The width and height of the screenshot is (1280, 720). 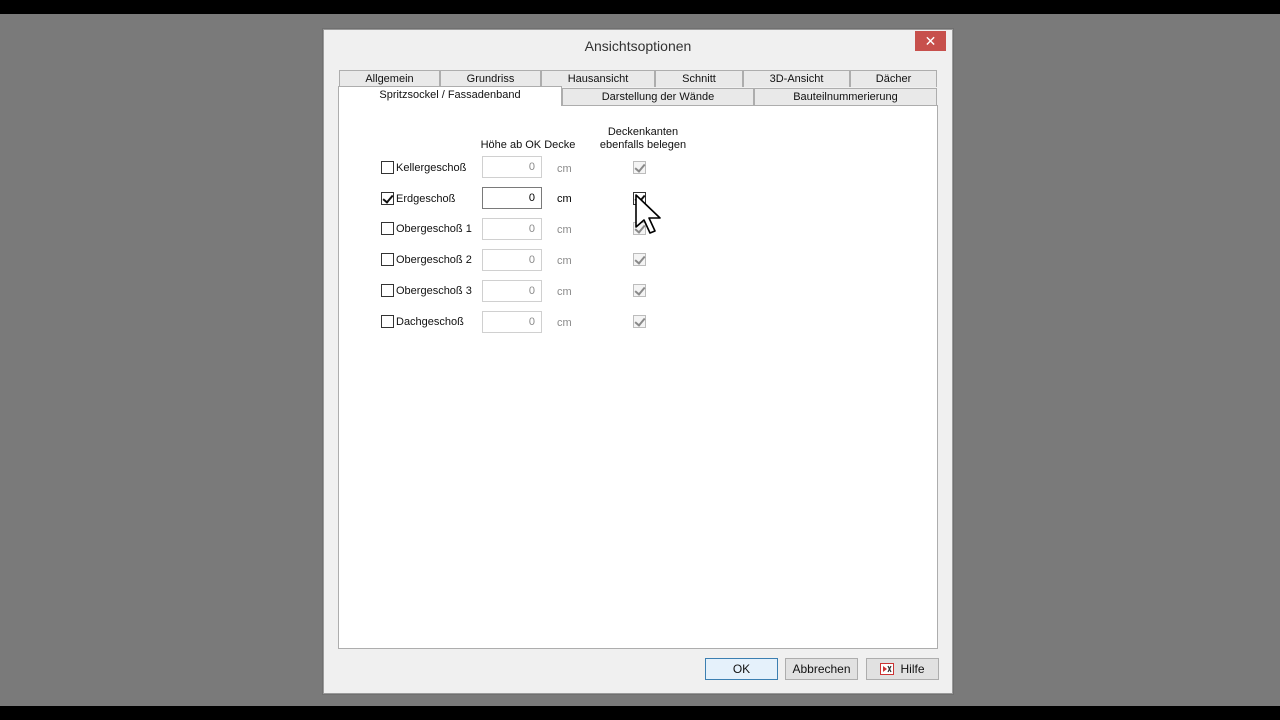 I want to click on obergeschoss1-label: Obergeschoß 1, so click(x=434, y=229).